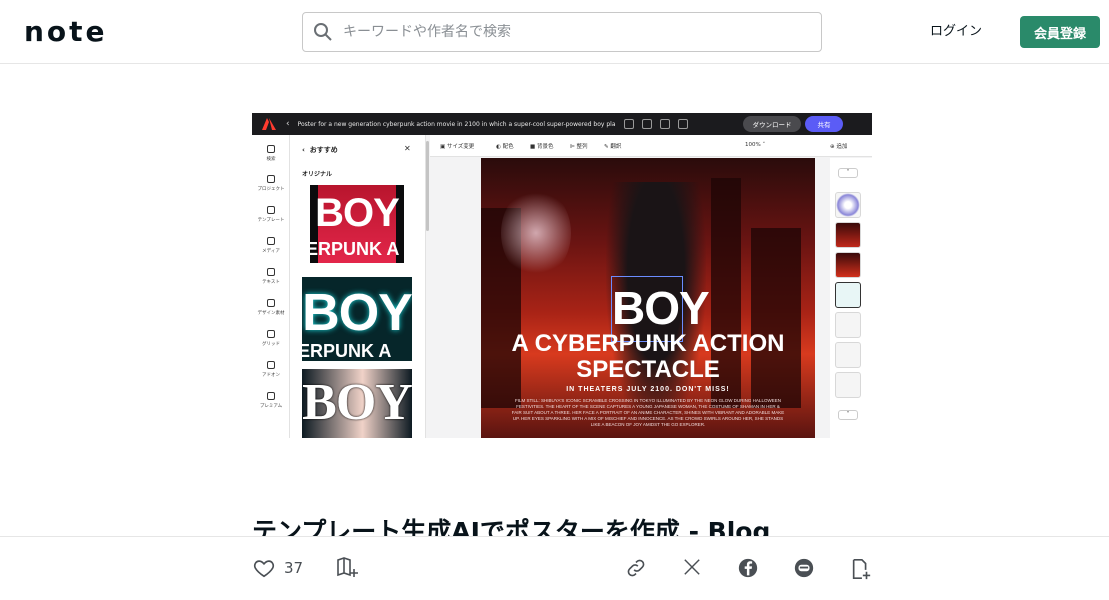 Image resolution: width=1109 pixels, height=600 pixels. I want to click on close-icon: ✕, so click(407, 148).